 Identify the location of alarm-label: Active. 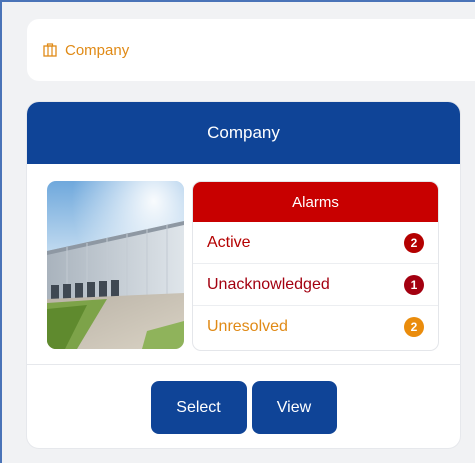
(229, 242).